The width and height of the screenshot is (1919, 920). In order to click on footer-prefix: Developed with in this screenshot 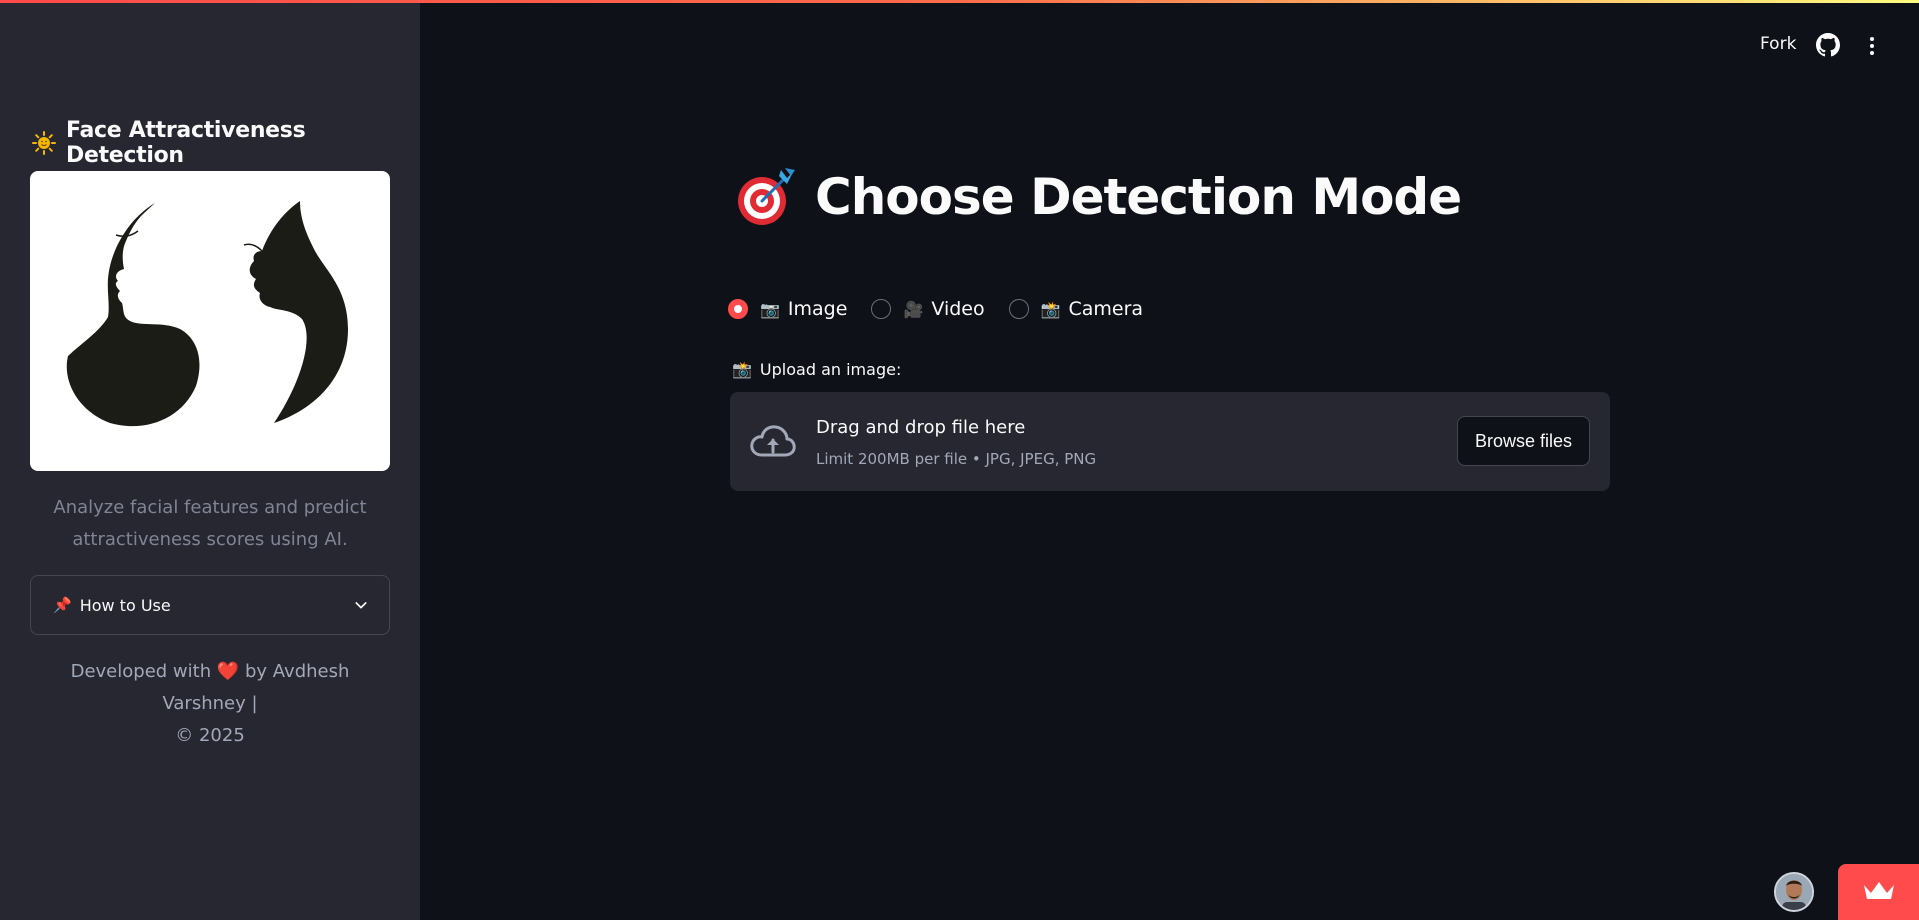, I will do `click(141, 671)`.